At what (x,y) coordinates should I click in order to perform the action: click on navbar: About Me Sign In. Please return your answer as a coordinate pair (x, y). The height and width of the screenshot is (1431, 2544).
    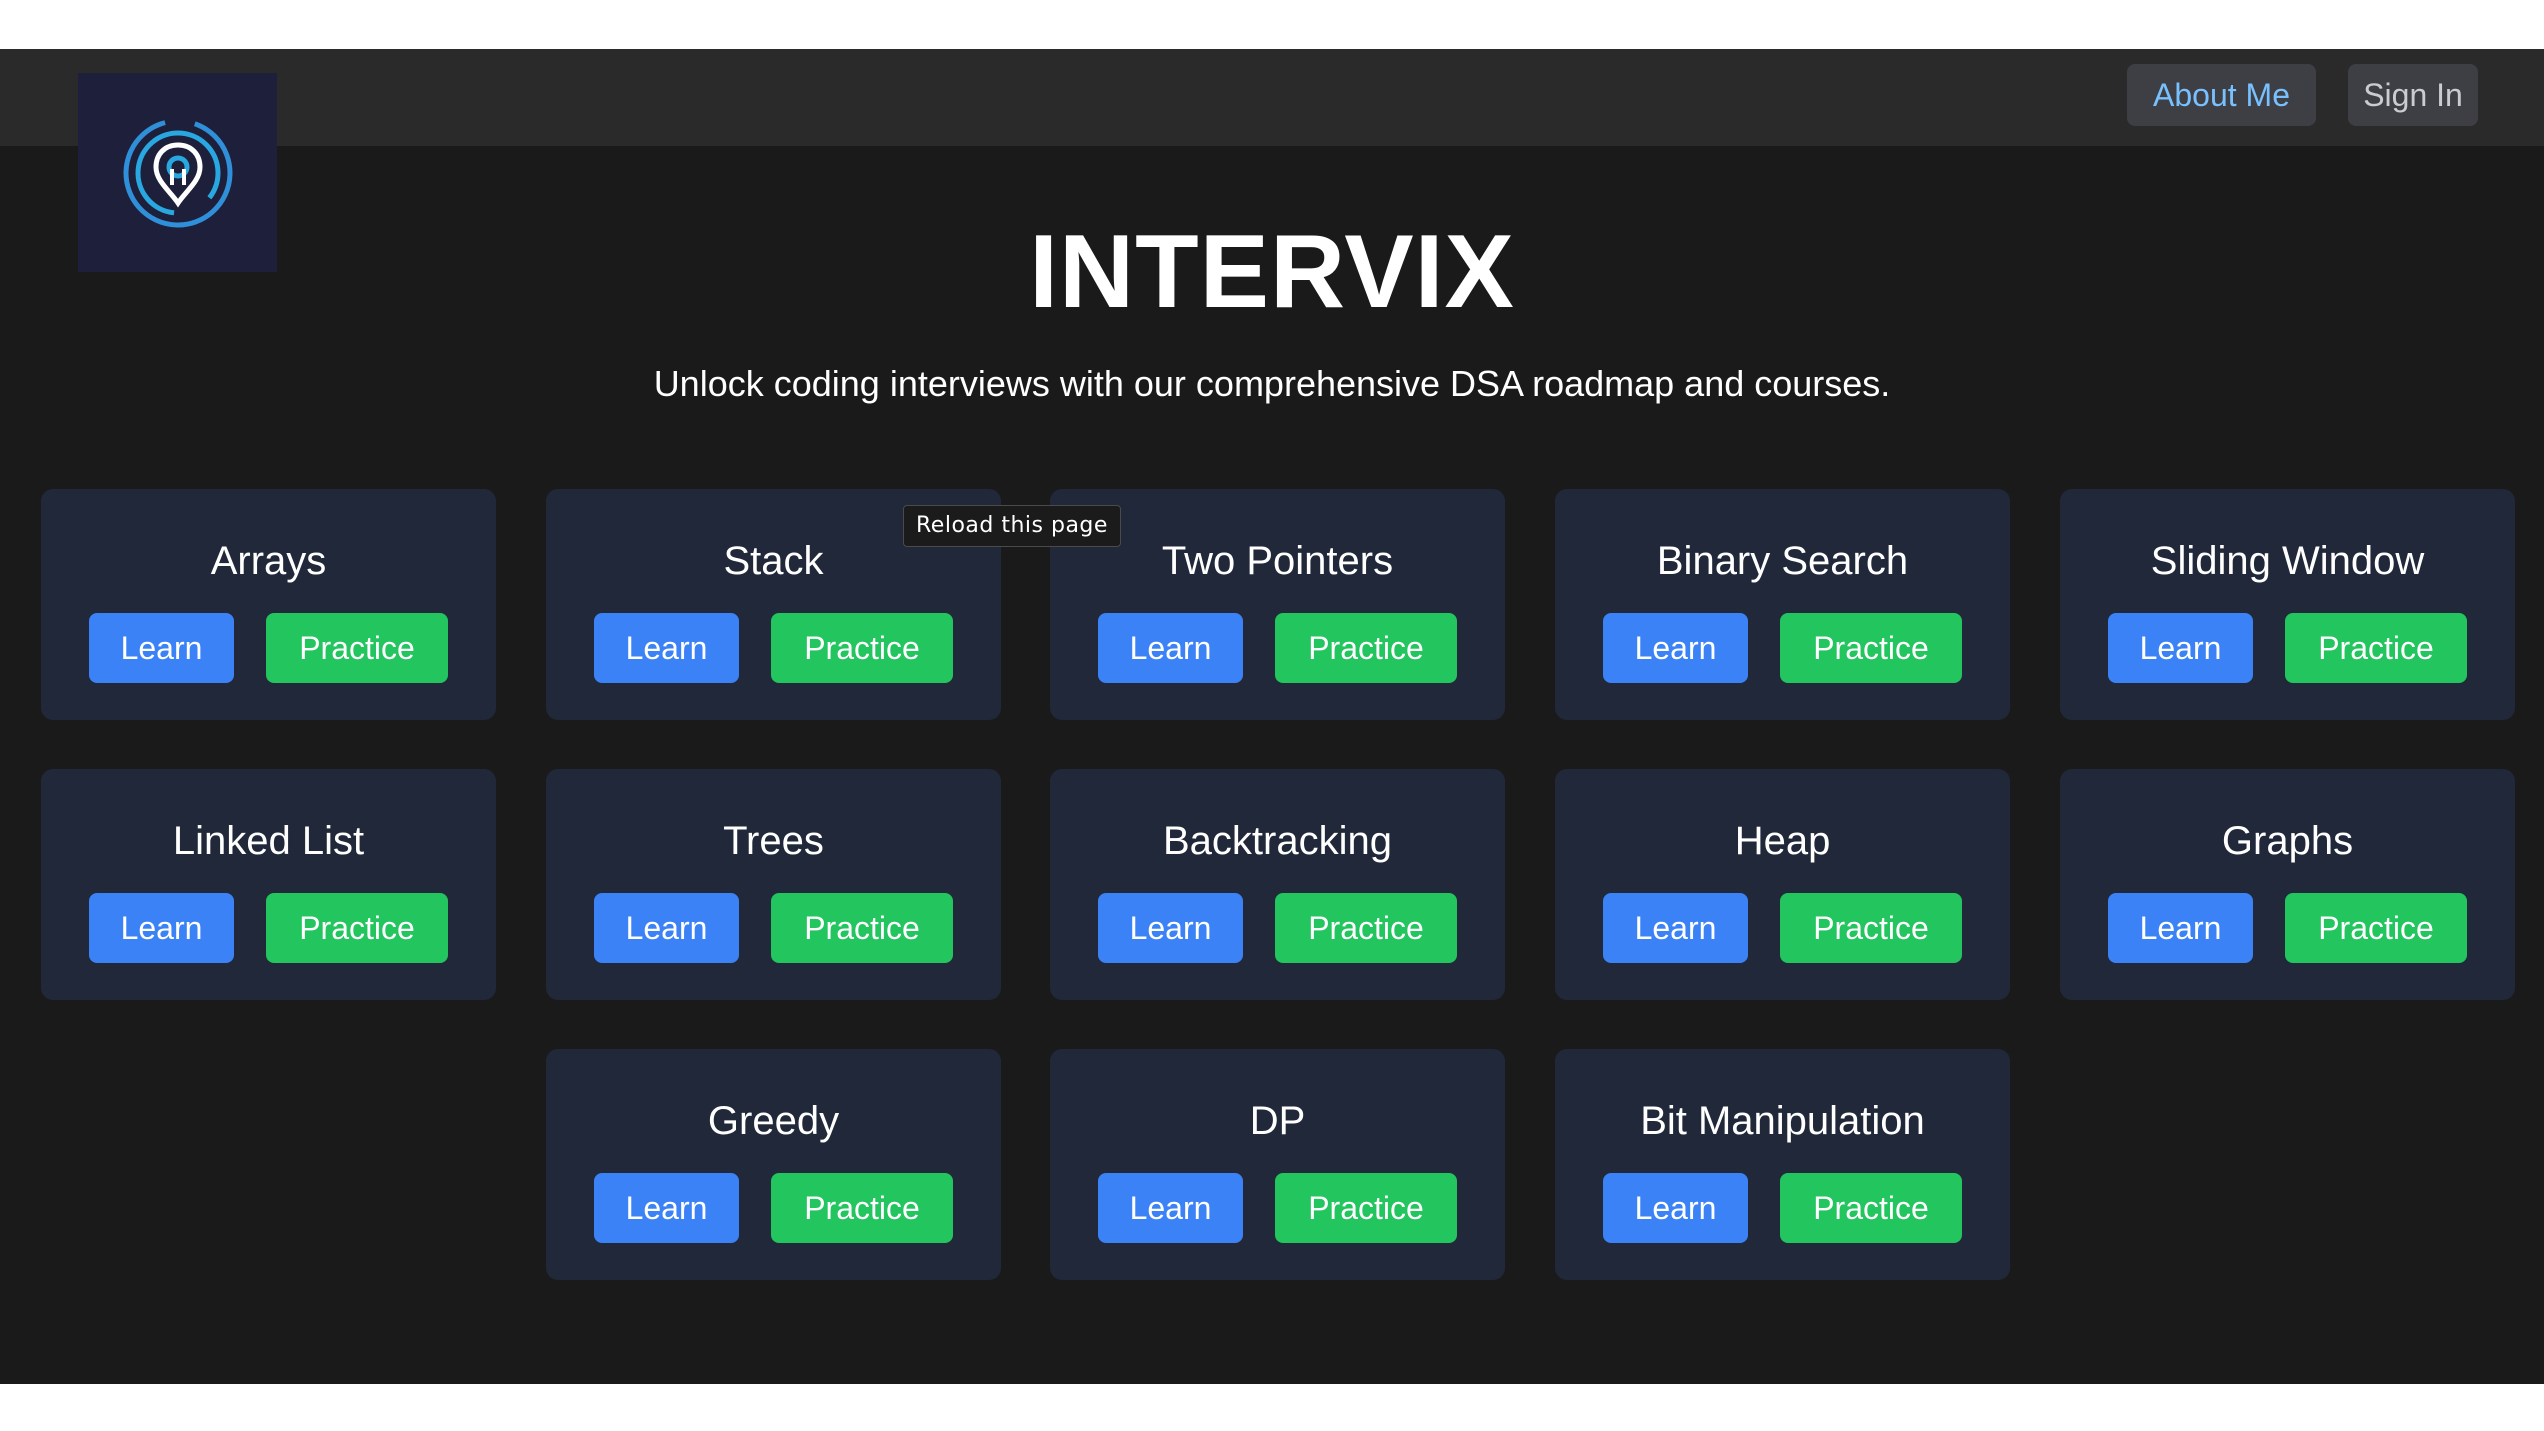
    Looking at the image, I should click on (1272, 97).